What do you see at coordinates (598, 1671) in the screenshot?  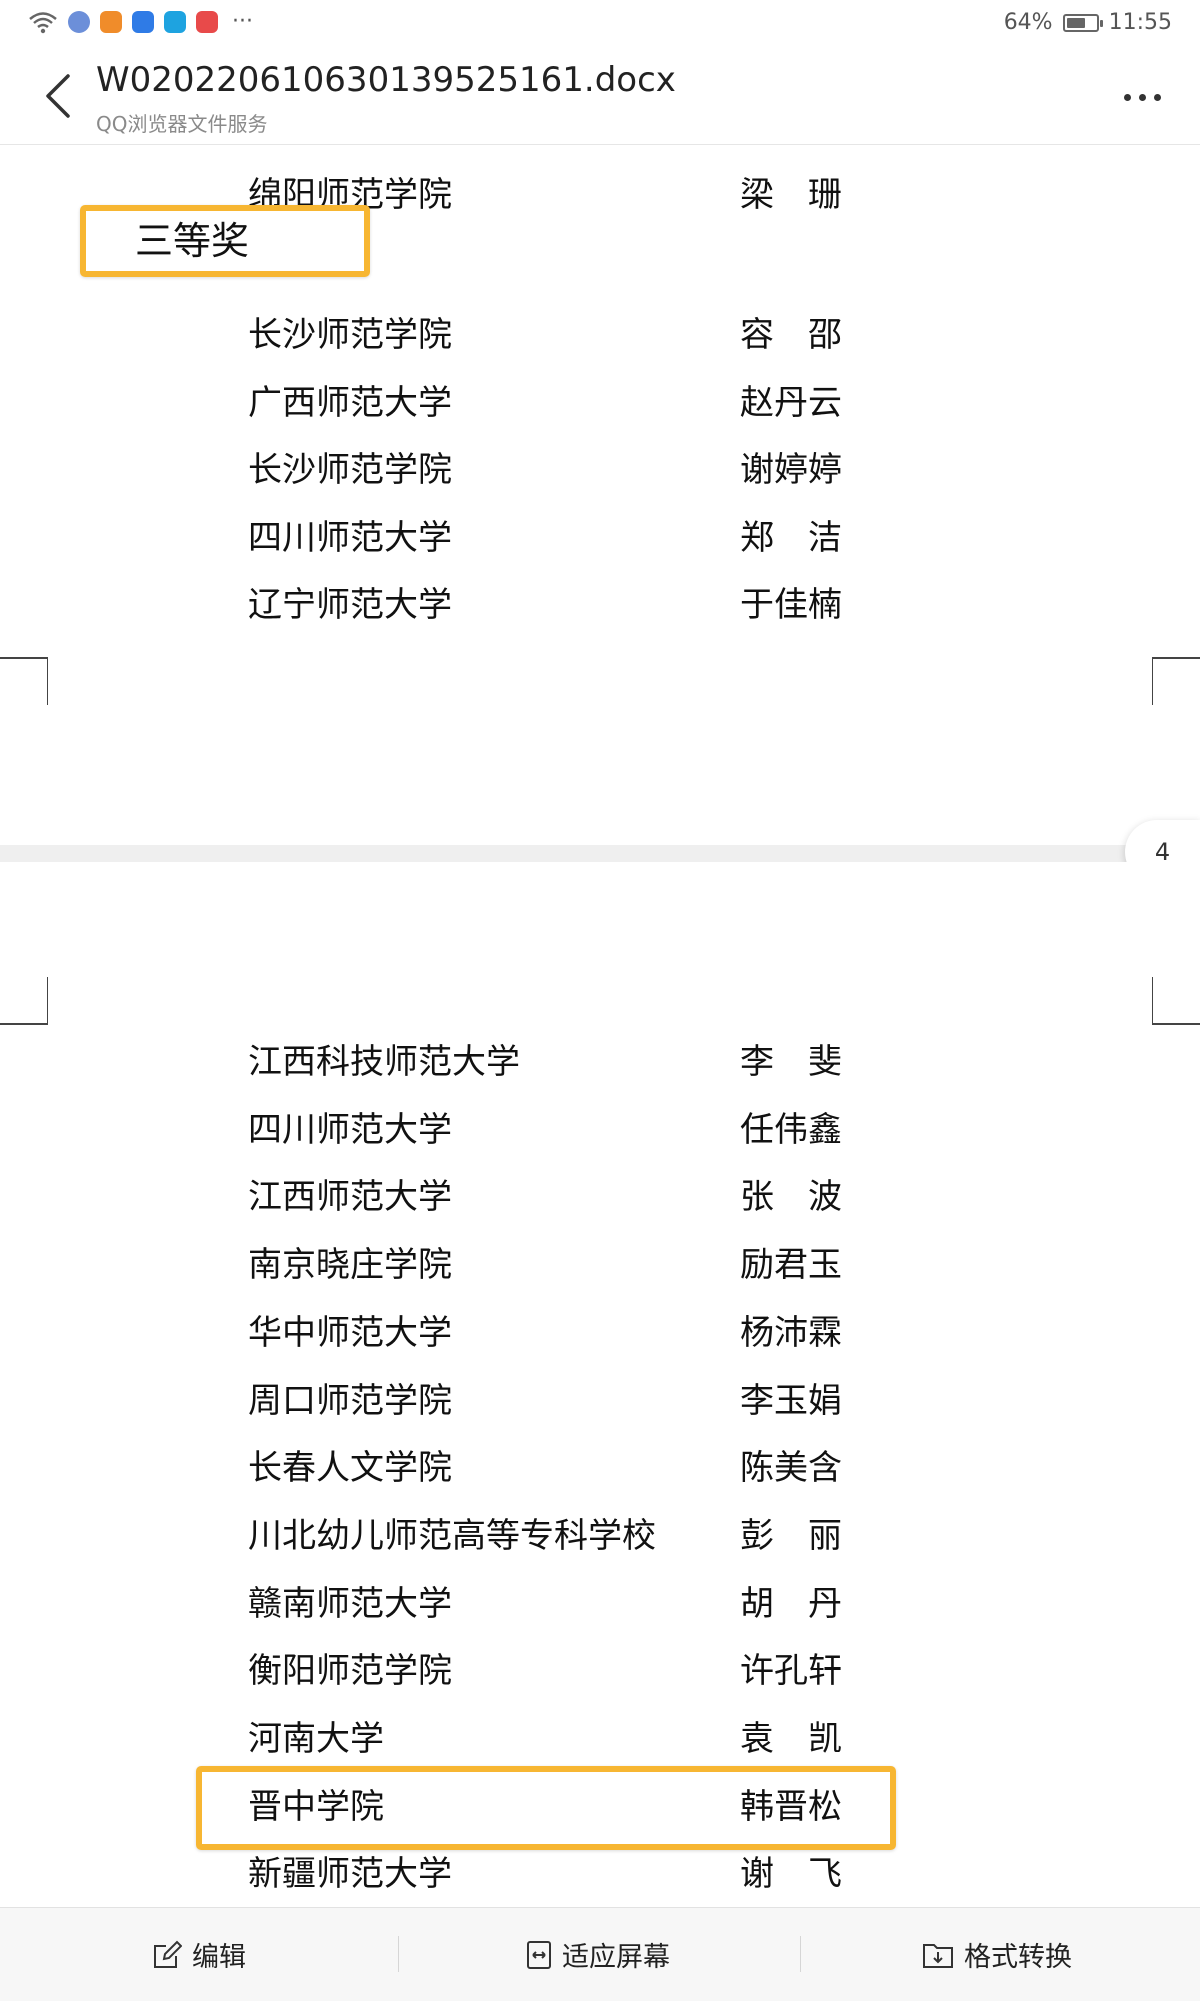 I see `table-row: 衡阳师范学院 许孔轩` at bounding box center [598, 1671].